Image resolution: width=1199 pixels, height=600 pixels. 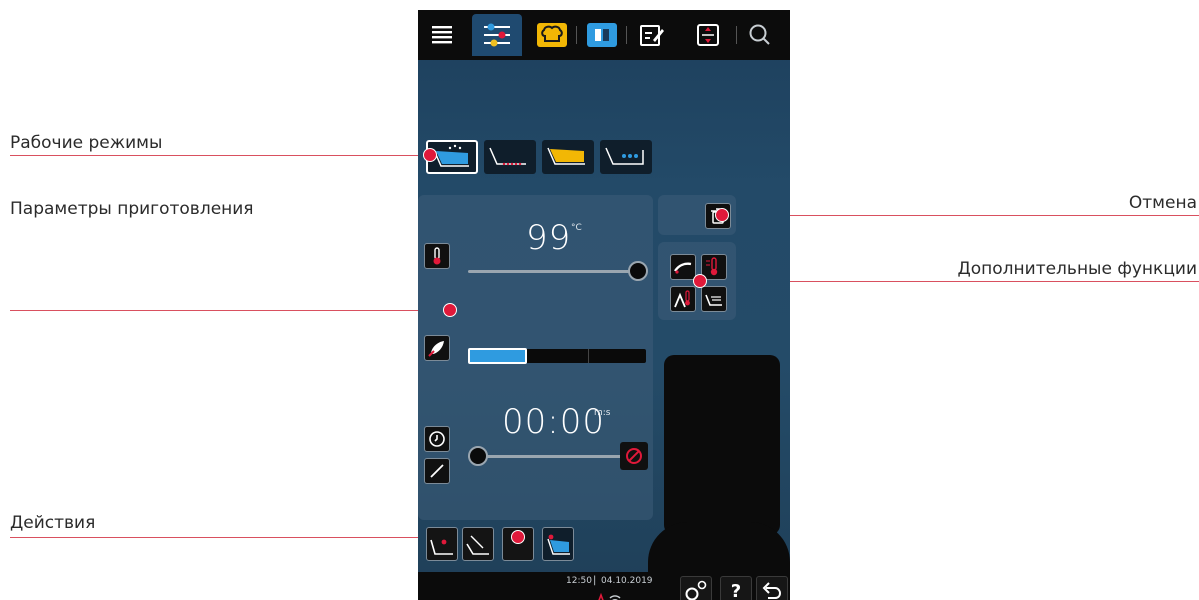 I want to click on connectivity-icon, so click(x=609, y=594).